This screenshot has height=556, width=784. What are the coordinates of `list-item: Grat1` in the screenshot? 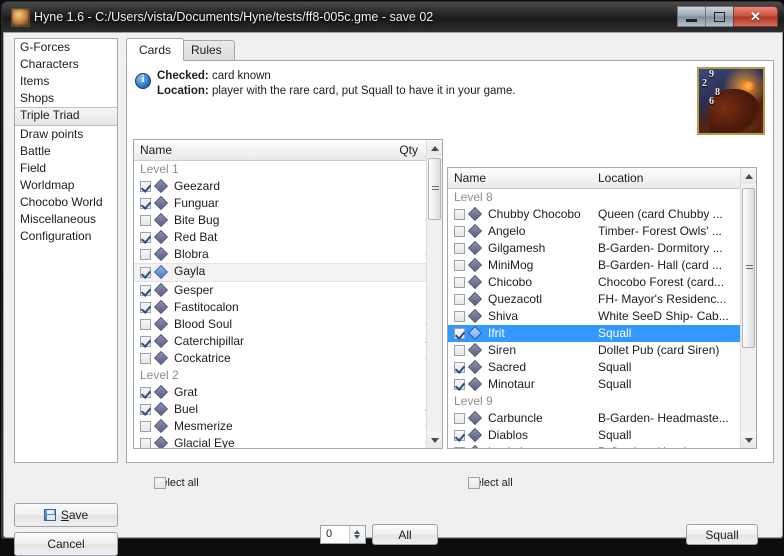 It's located at (288, 392).